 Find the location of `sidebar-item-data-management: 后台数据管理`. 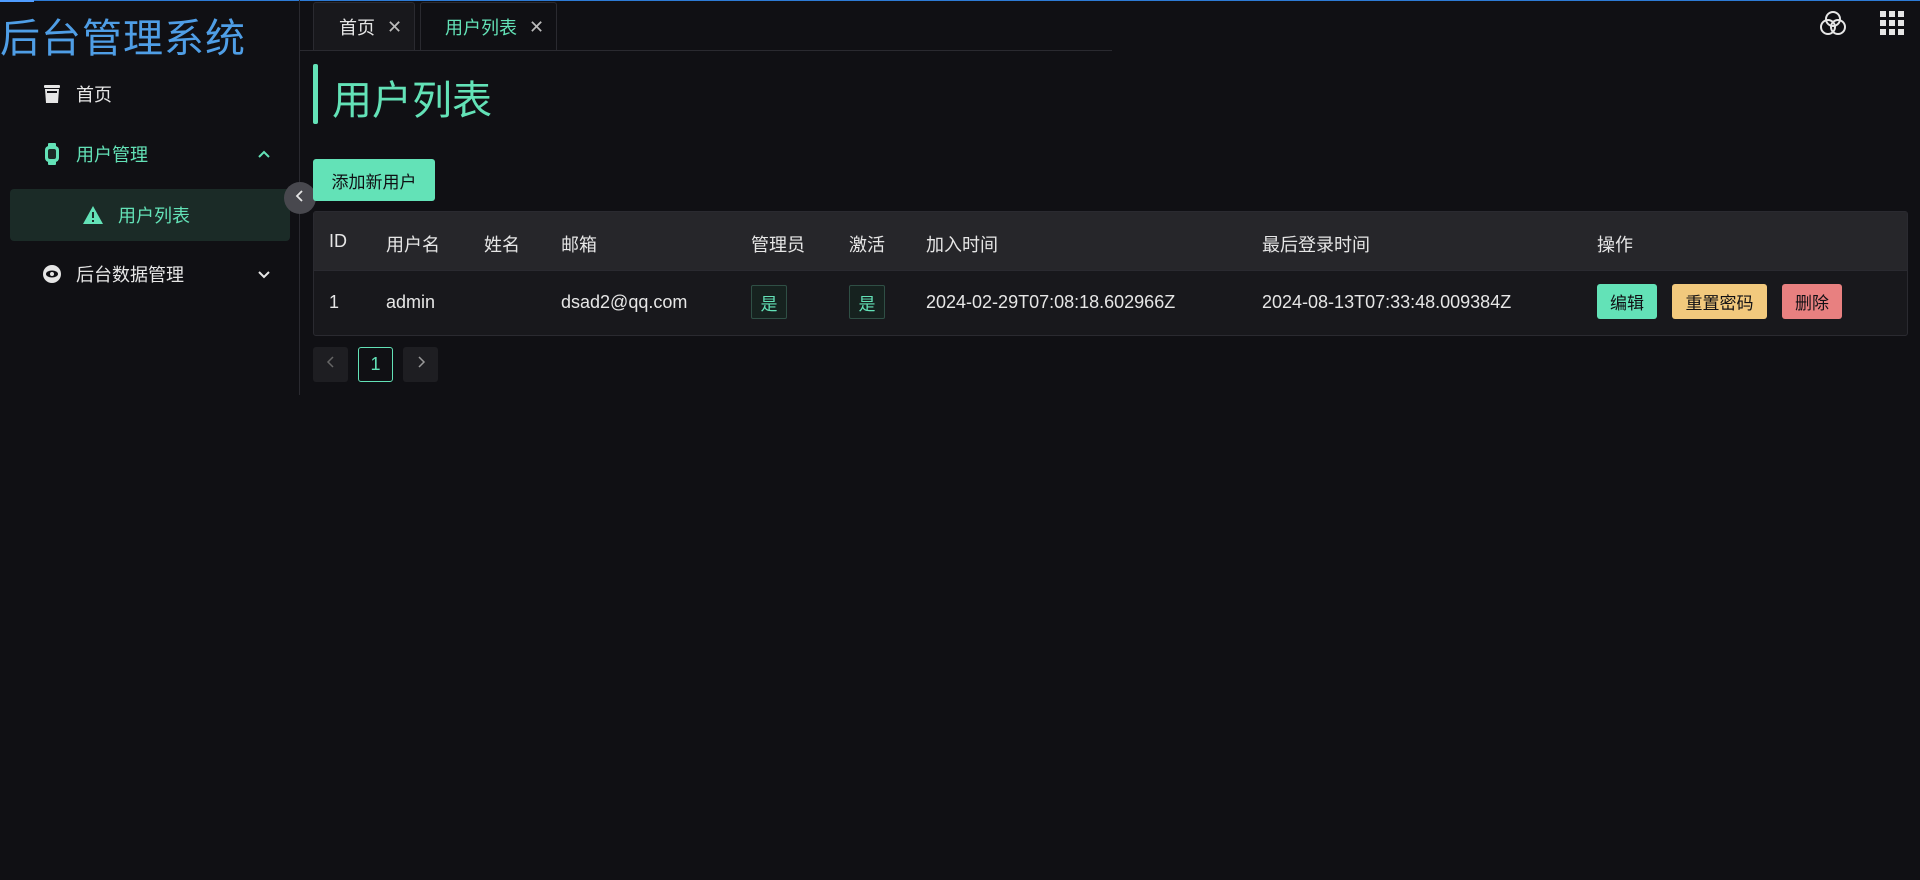

sidebar-item-data-management: 后台数据管理 is located at coordinates (150, 274).